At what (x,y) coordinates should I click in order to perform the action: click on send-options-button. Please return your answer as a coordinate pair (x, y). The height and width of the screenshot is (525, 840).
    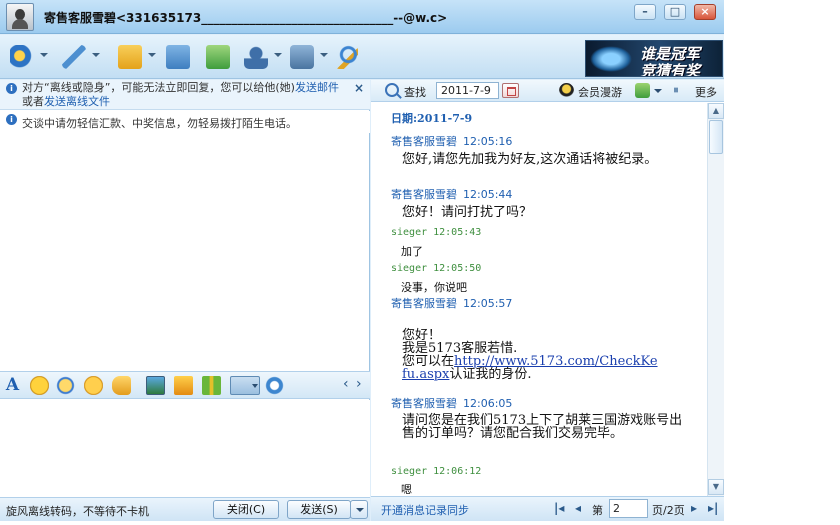
    Looking at the image, I should click on (359, 509).